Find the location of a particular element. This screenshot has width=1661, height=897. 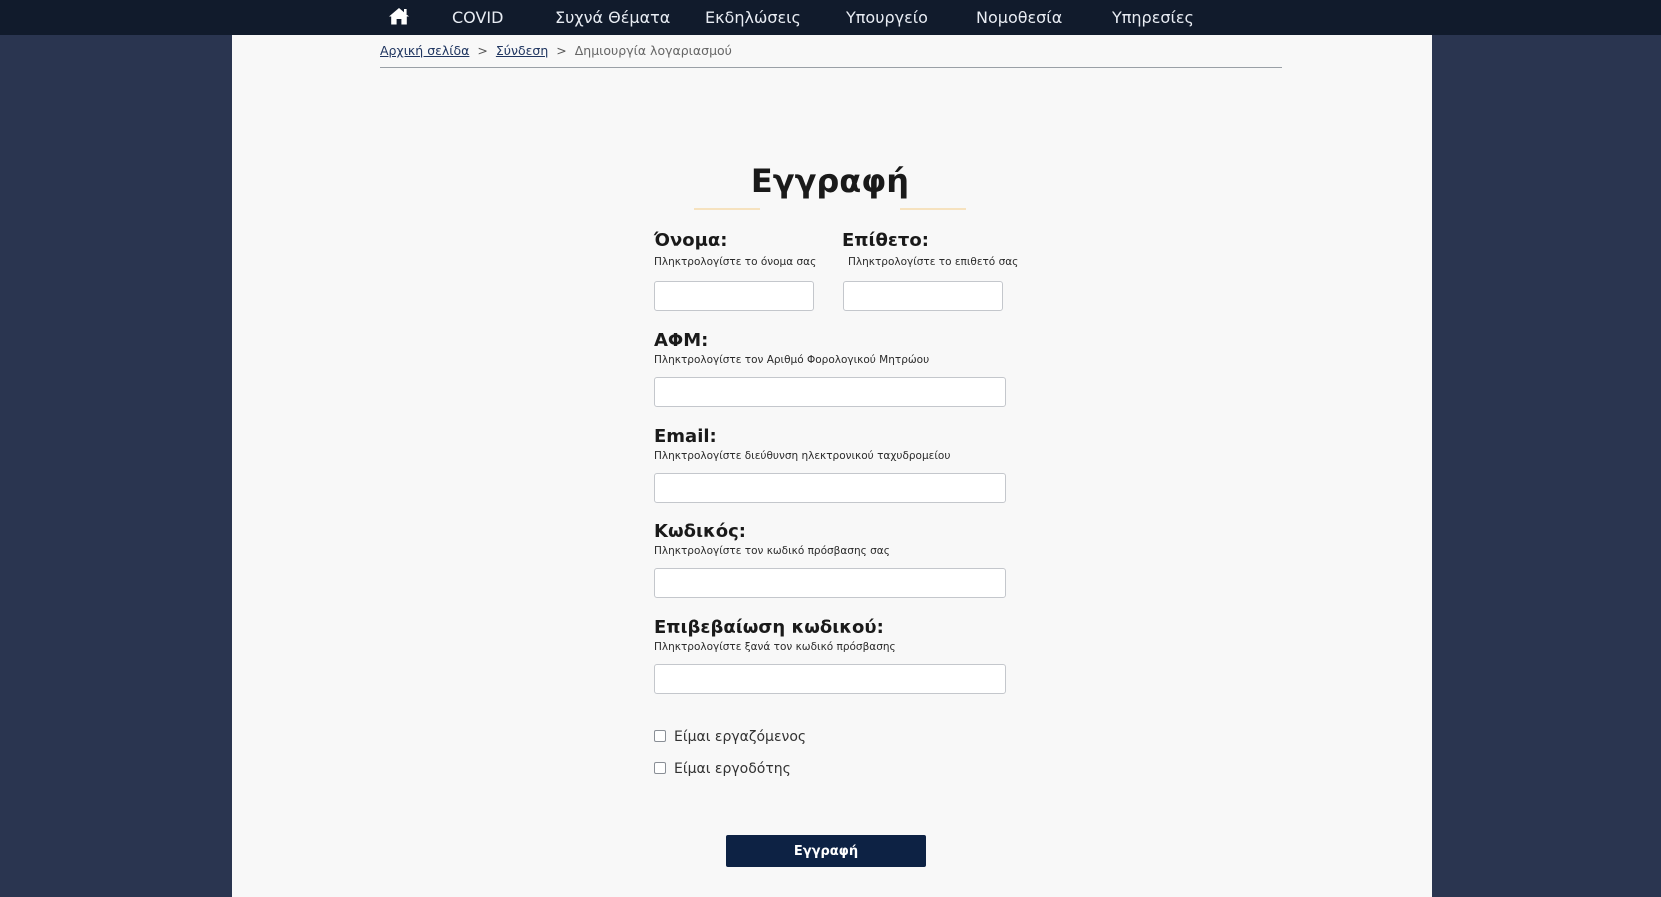

first-name-label: Όνομα: is located at coordinates (691, 240).